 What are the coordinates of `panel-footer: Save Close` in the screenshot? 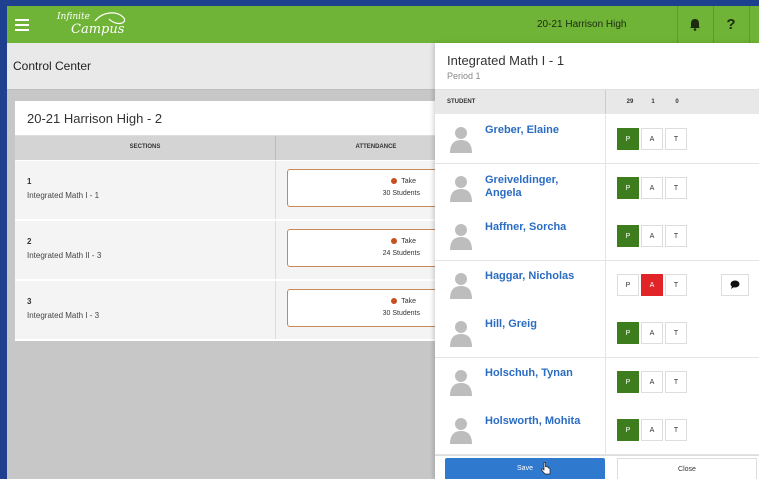 It's located at (597, 467).